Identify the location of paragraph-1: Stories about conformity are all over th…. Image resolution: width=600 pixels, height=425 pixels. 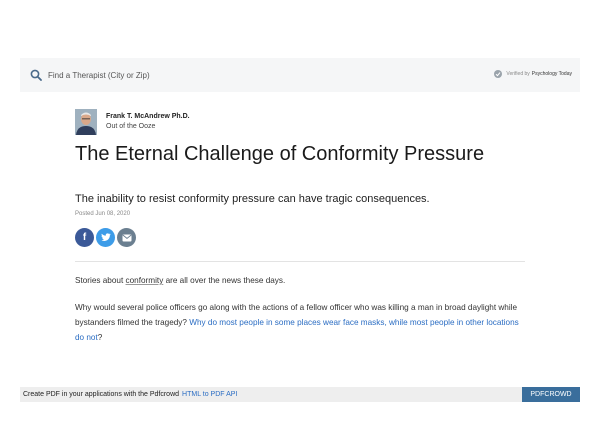
(180, 280).